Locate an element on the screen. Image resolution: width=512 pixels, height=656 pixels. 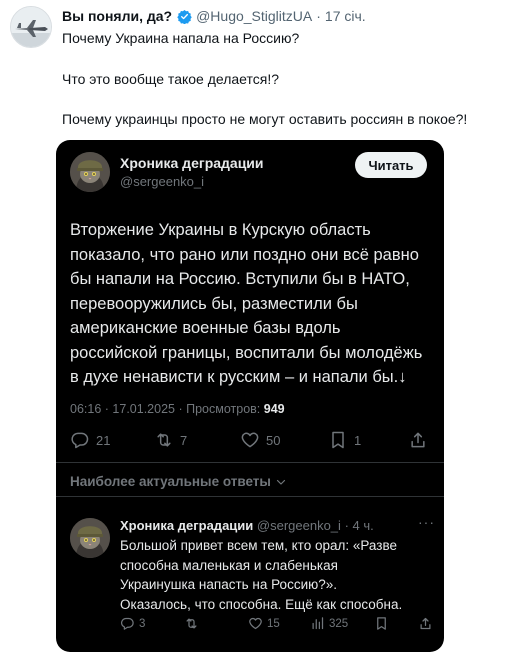
views-count: 949 is located at coordinates (274, 409).